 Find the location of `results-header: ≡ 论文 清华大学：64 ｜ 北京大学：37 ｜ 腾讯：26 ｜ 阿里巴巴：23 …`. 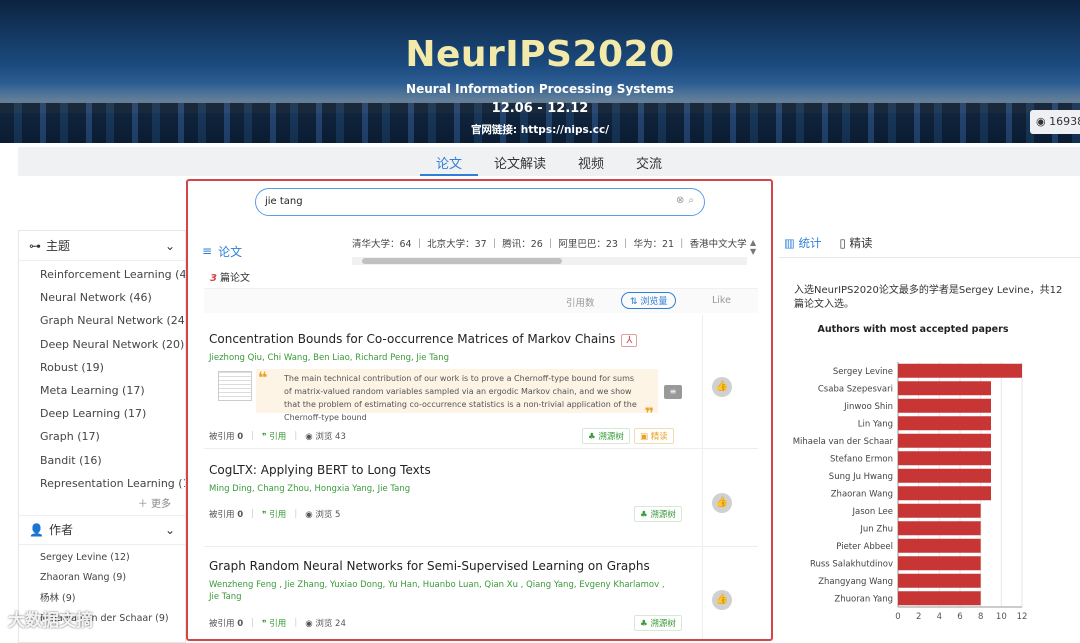

results-header: ≡ 论文 清华大学：64 ｜ 北京大学：37 ｜ 腾讯：26 ｜ 阿里巴巴：23 … is located at coordinates (479, 251).